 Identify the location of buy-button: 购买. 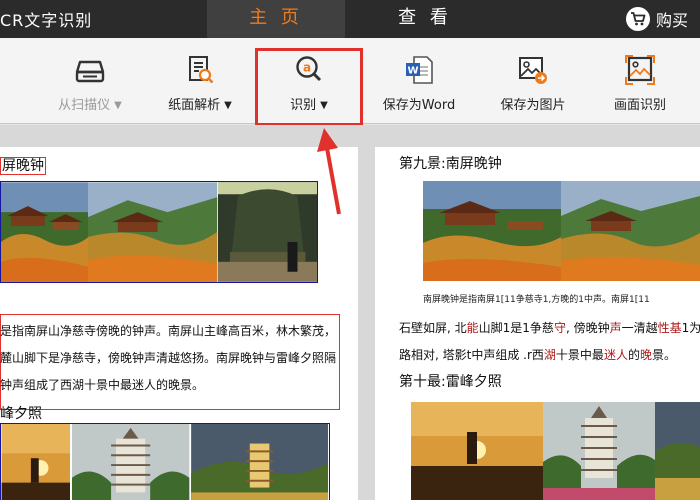
(657, 19).